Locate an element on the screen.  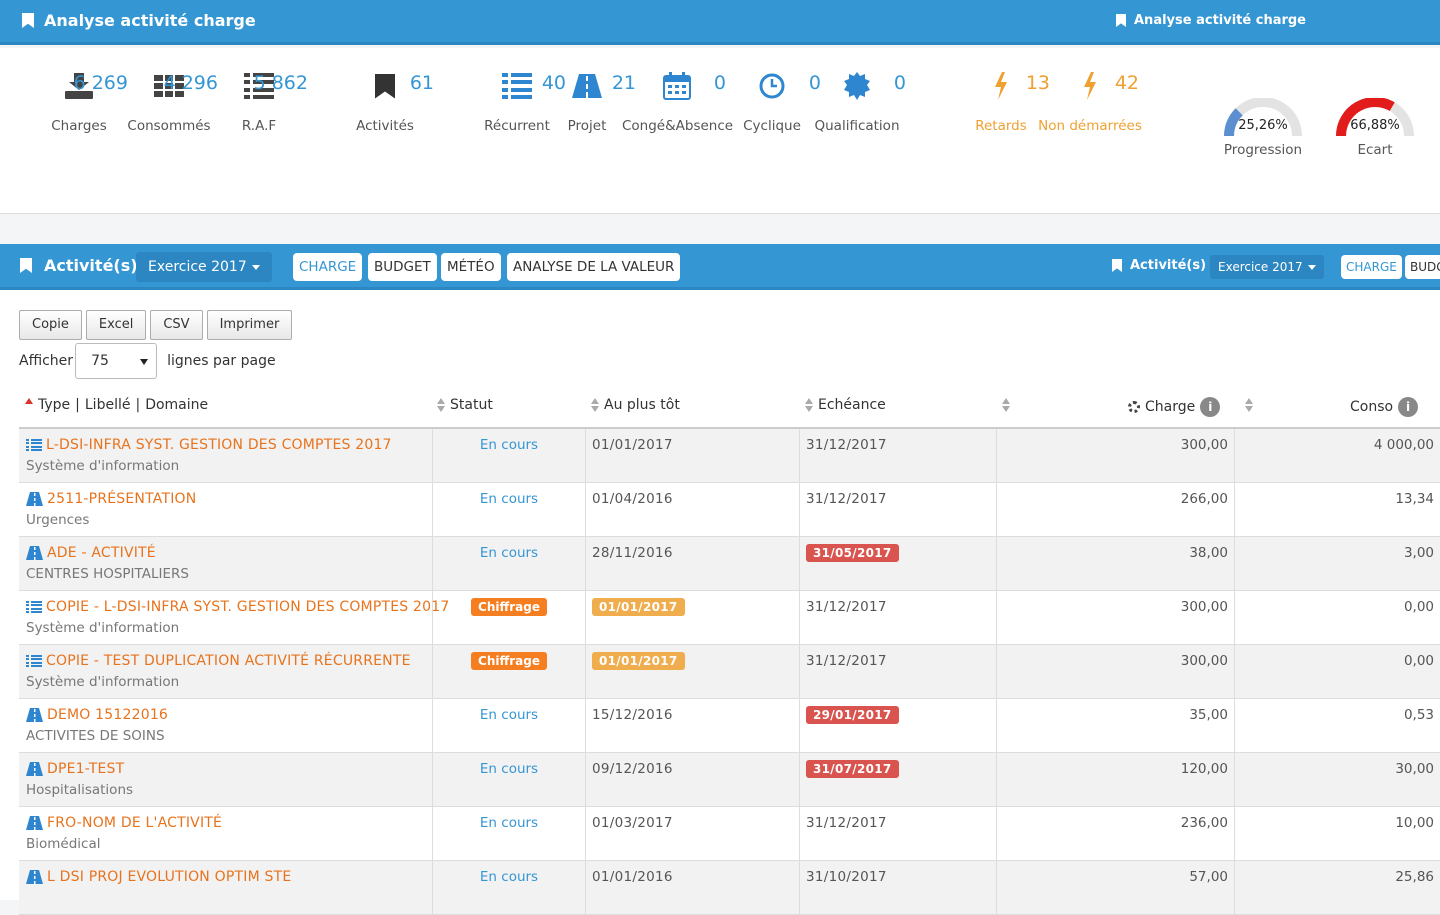
activity-link: L DSI PROJ EVOLUTION OPTIM STE is located at coordinates (158, 877).